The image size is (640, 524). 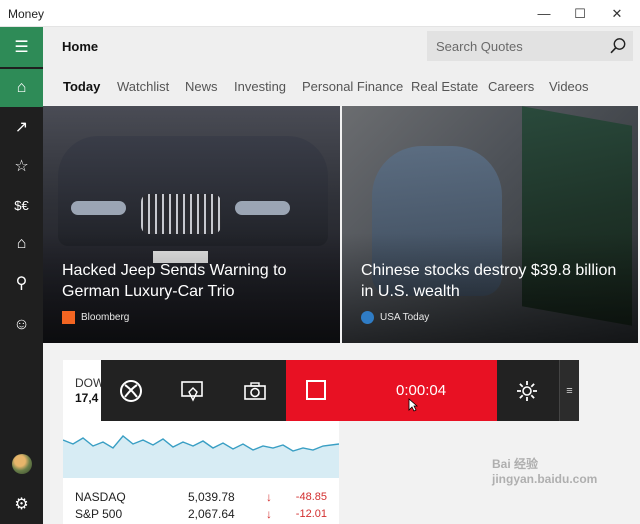 I want to click on market-value-nasdaq: 5,039.78, so click(x=211, y=497).